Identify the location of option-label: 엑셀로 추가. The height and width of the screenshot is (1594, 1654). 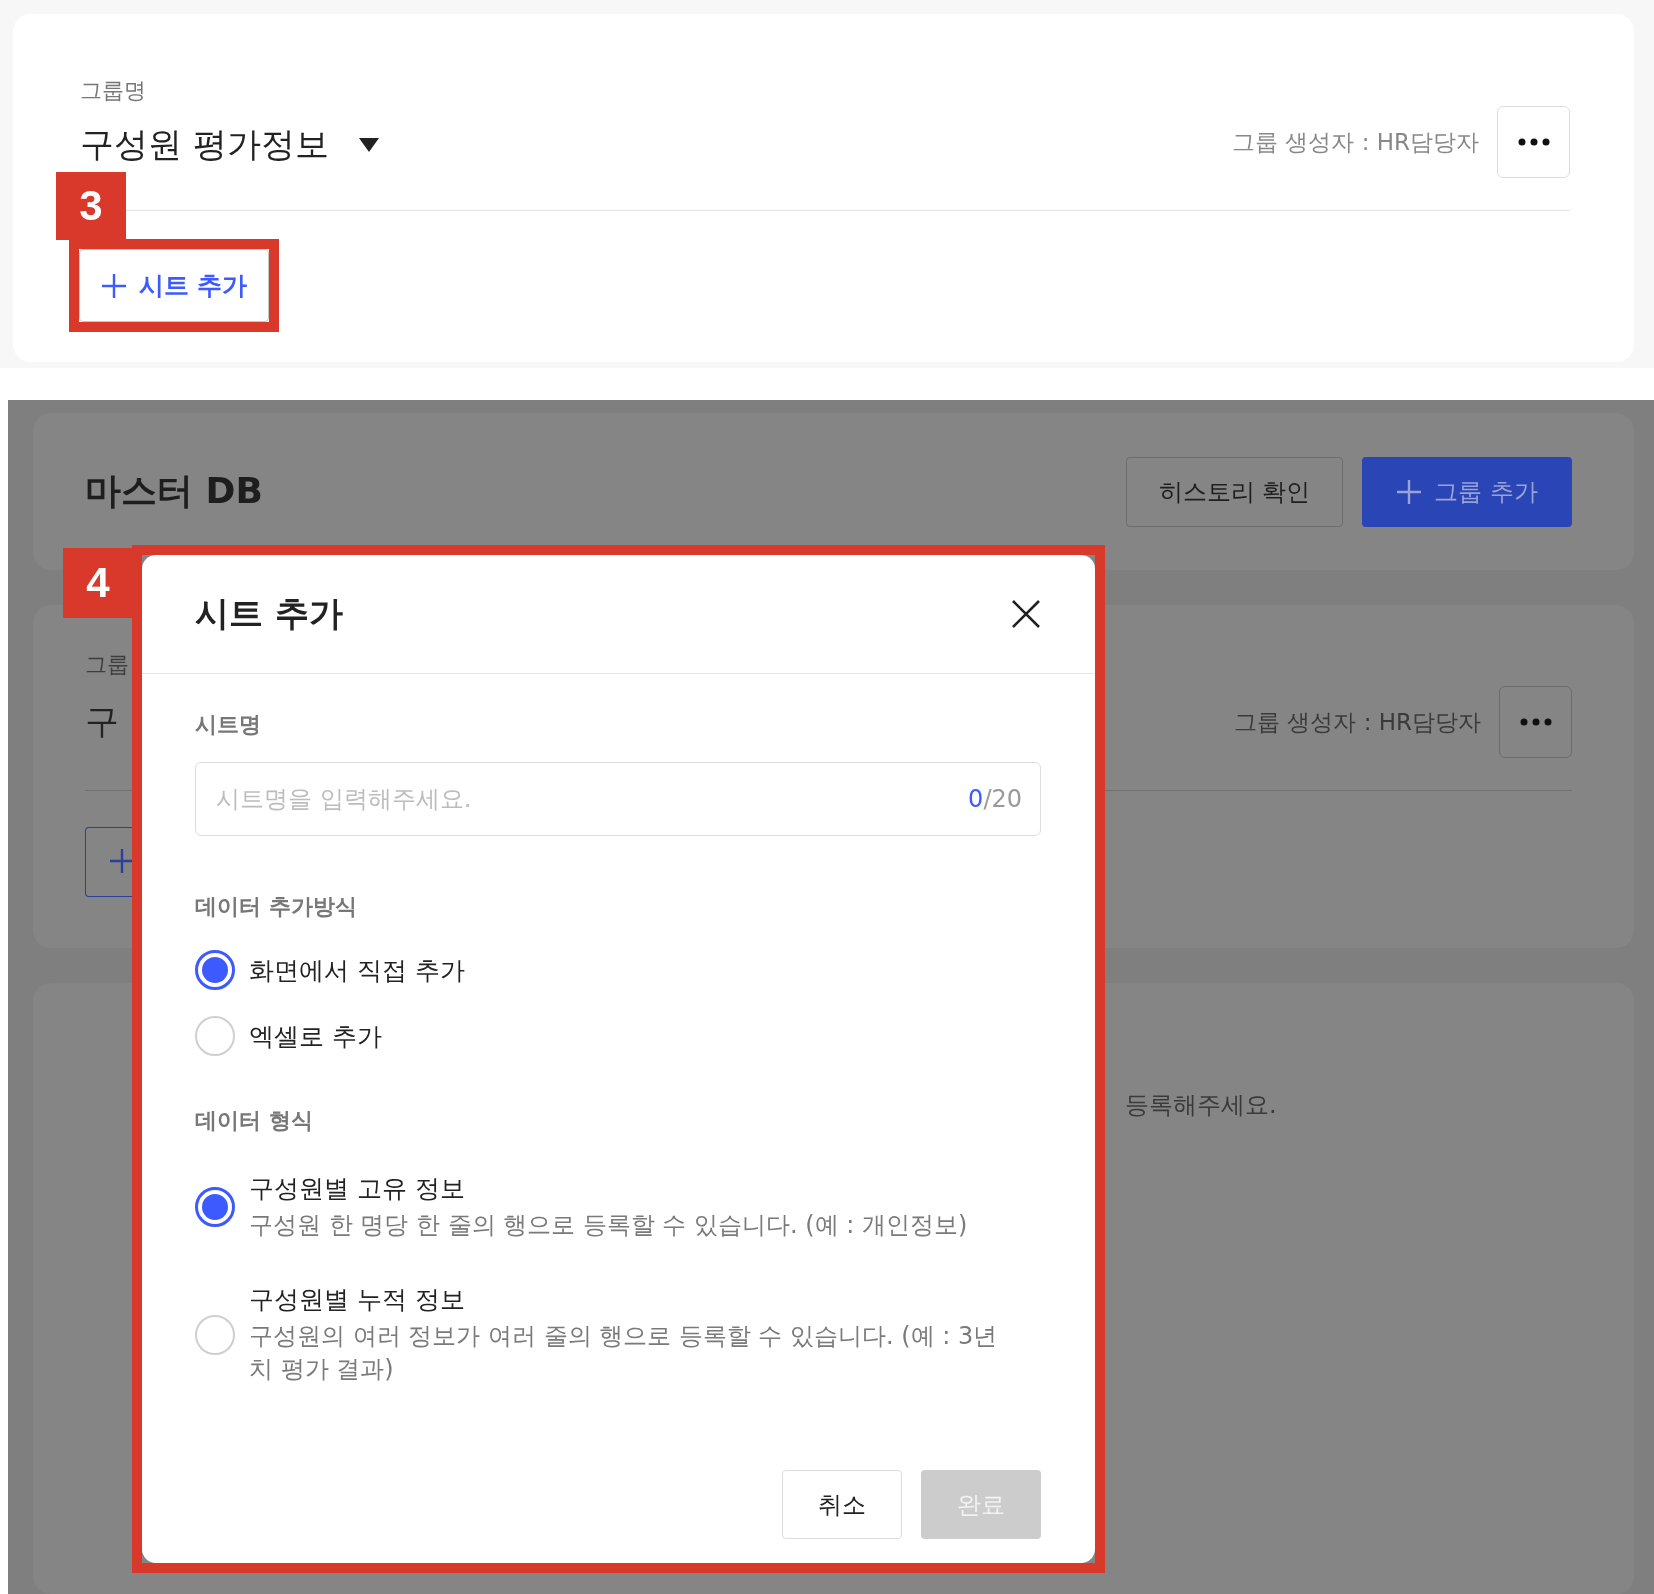
(315, 1036).